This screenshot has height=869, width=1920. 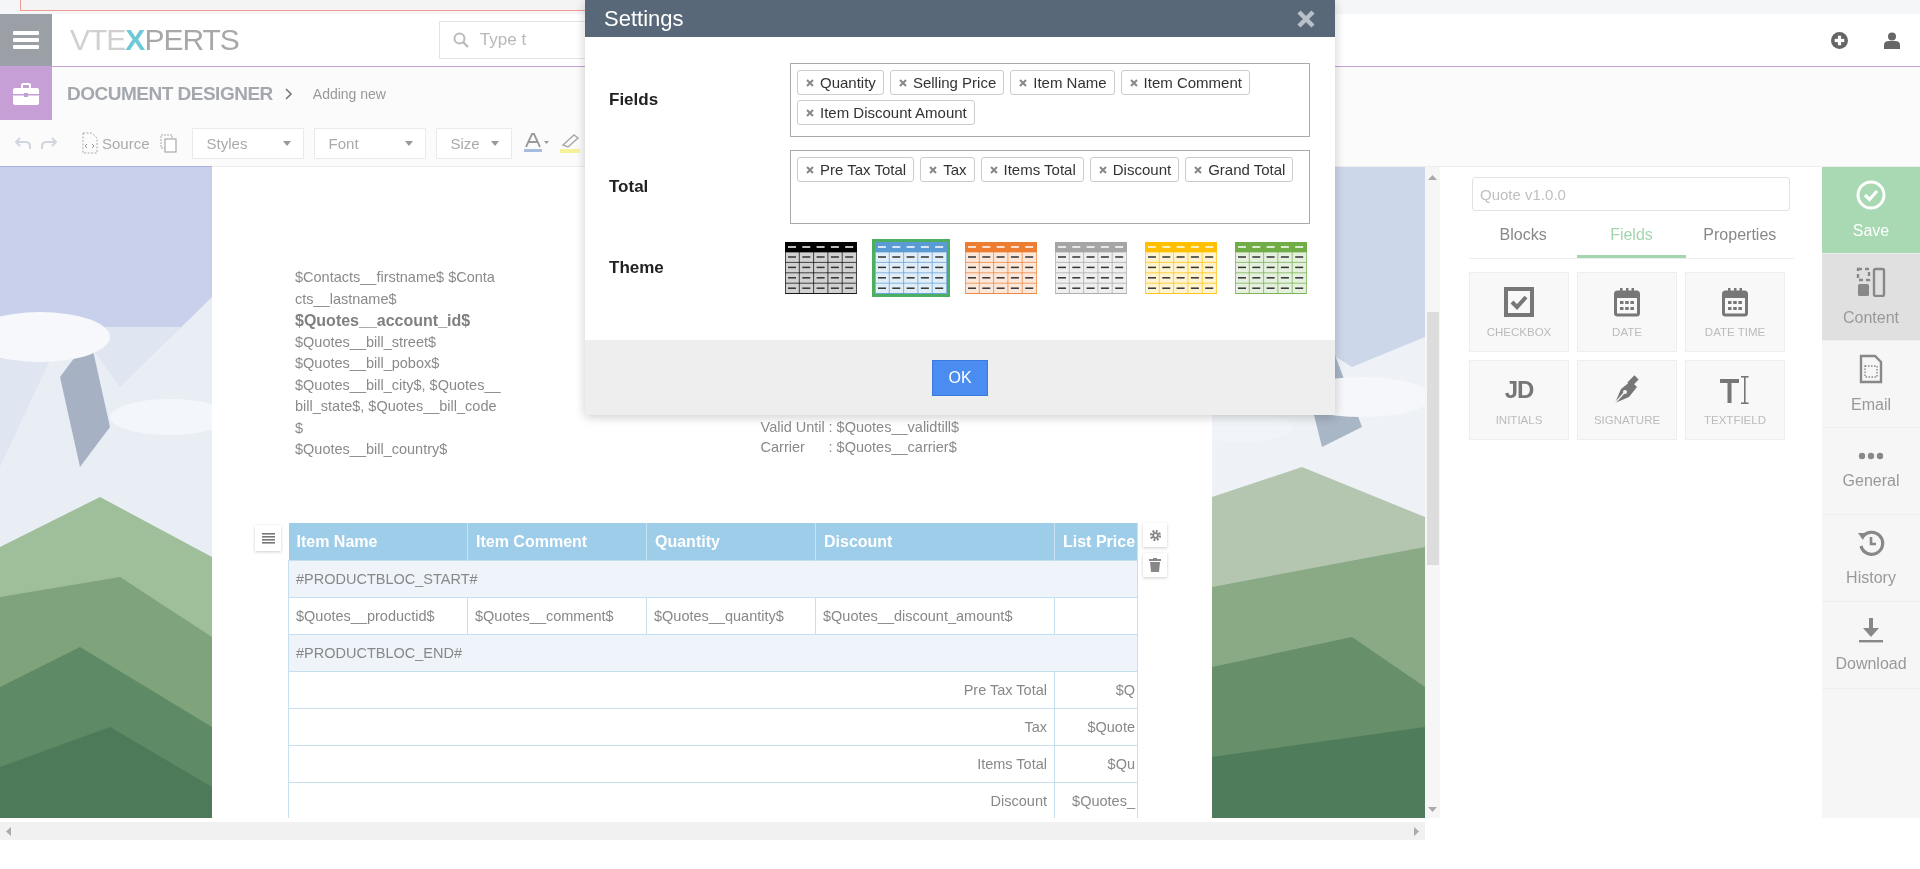 What do you see at coordinates (1631, 194) in the screenshot?
I see `template-name-field: Quote v1.0.0` at bounding box center [1631, 194].